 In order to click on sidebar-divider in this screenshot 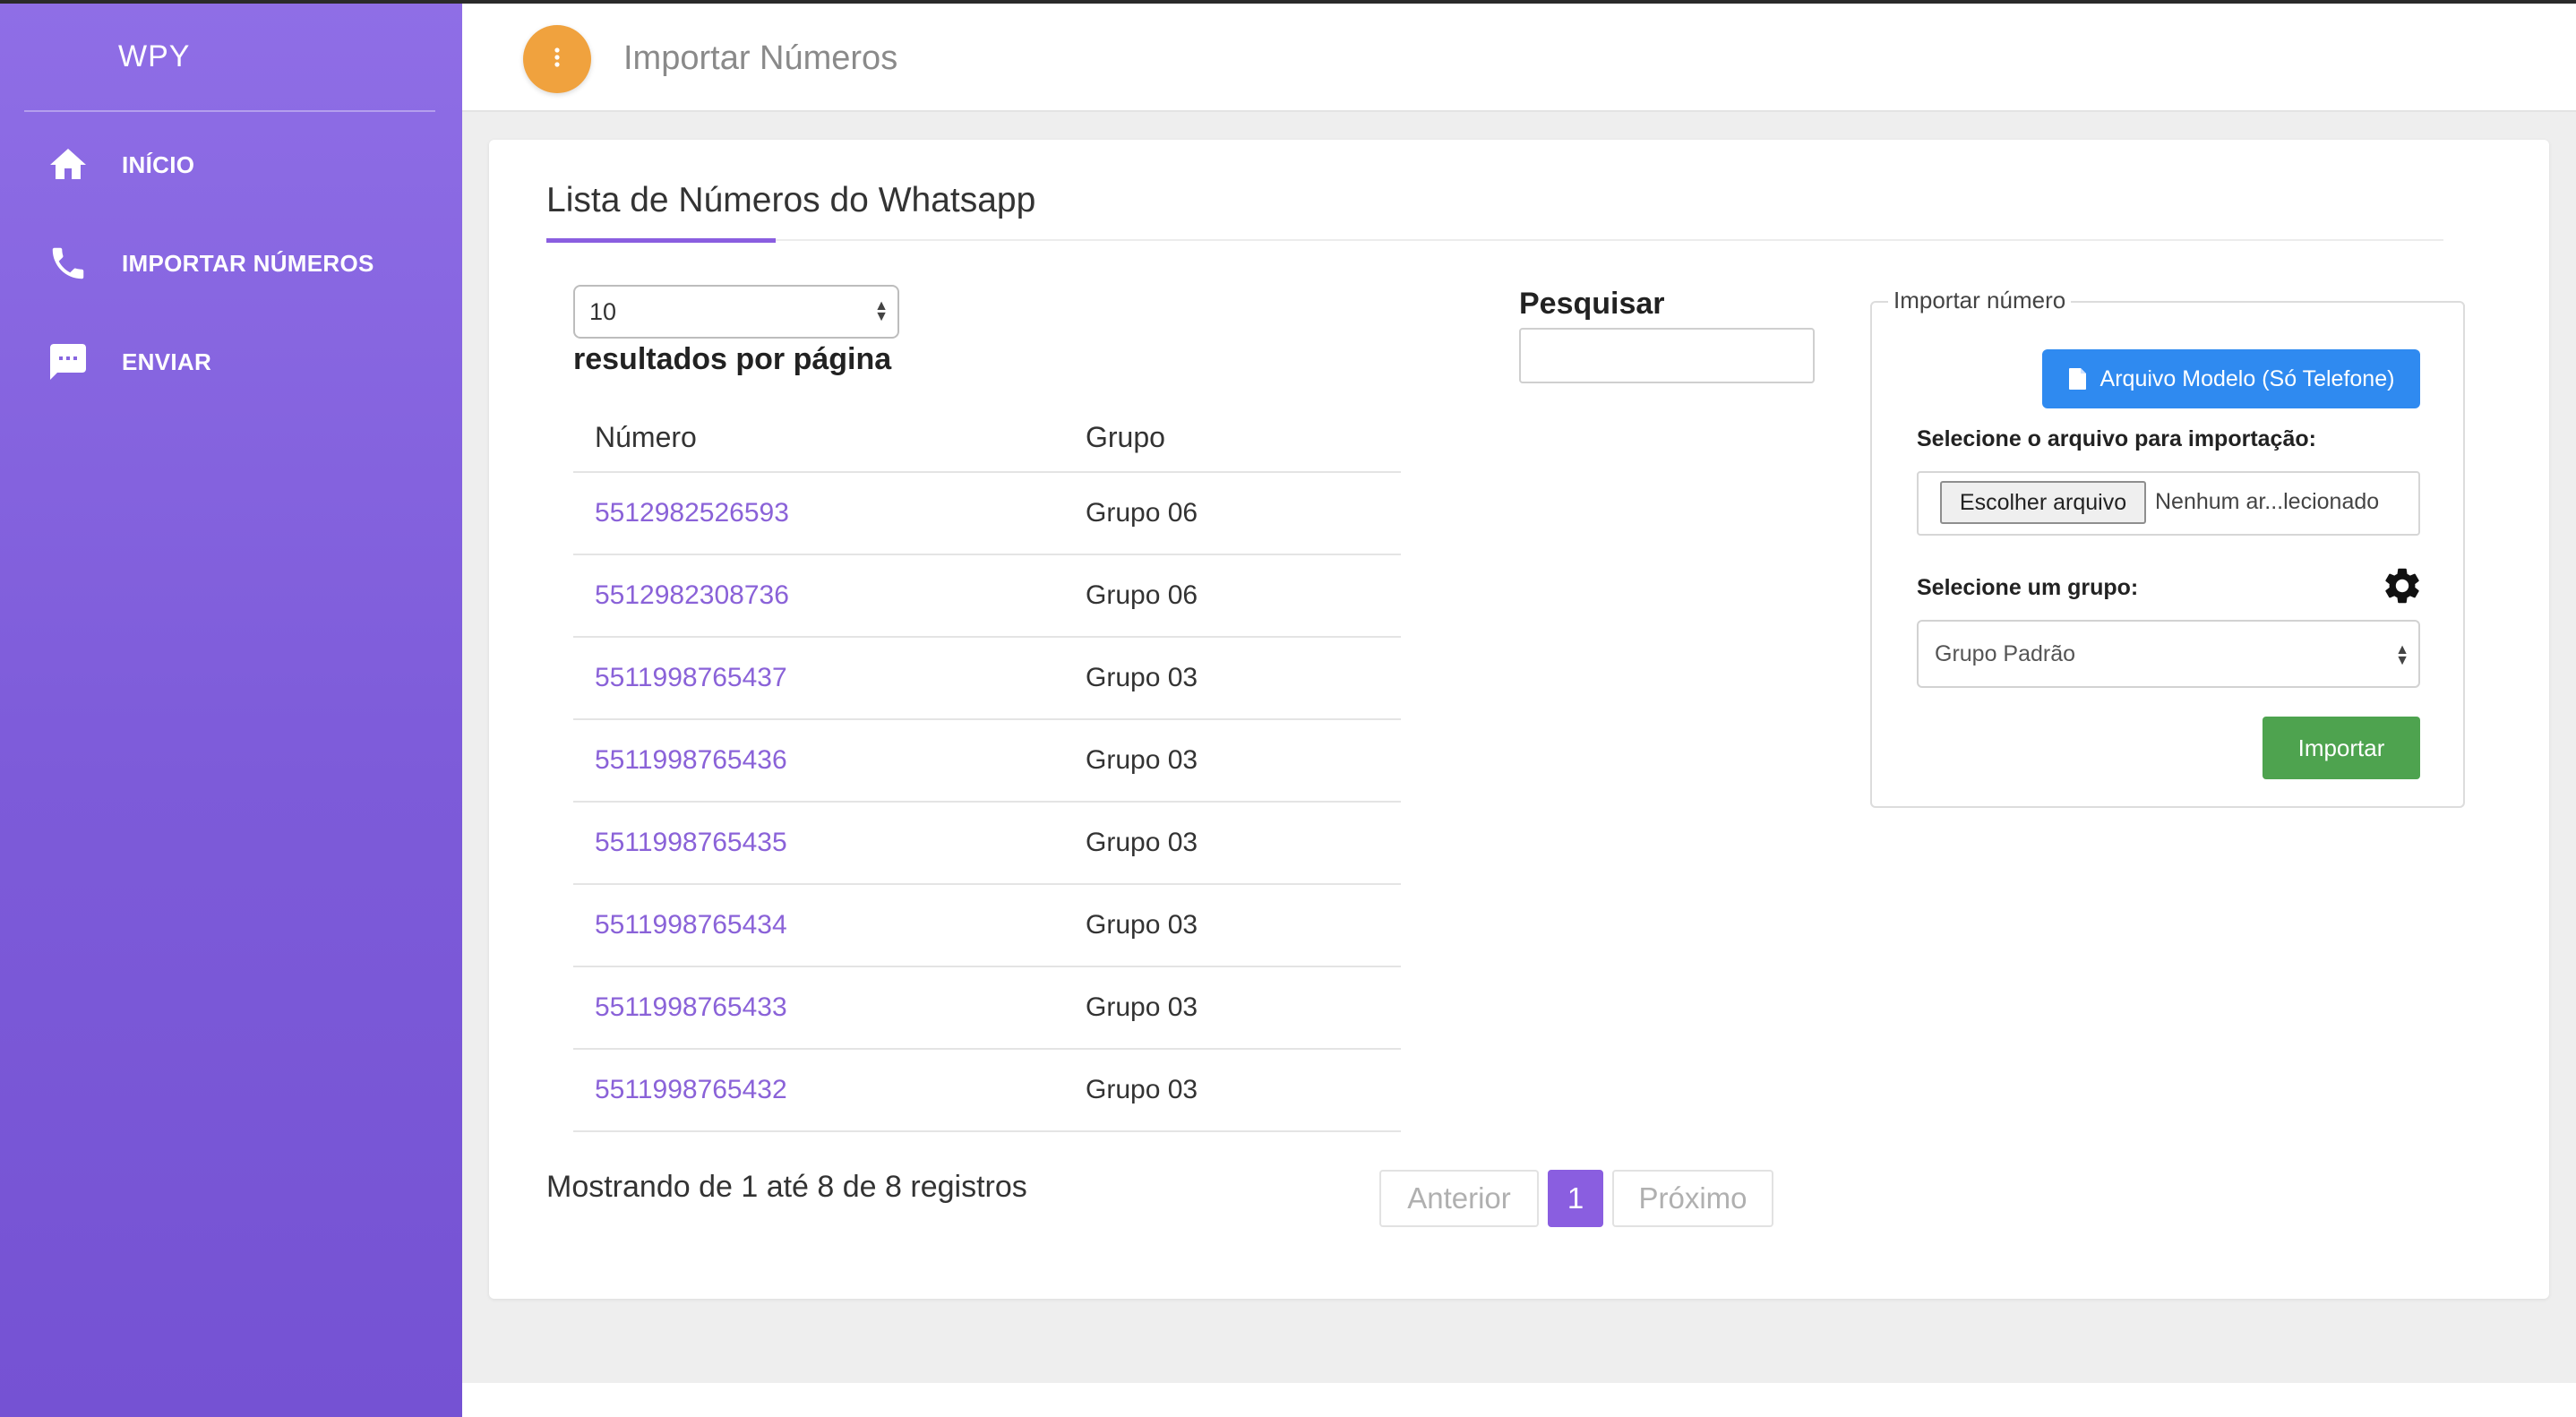, I will do `click(229, 111)`.